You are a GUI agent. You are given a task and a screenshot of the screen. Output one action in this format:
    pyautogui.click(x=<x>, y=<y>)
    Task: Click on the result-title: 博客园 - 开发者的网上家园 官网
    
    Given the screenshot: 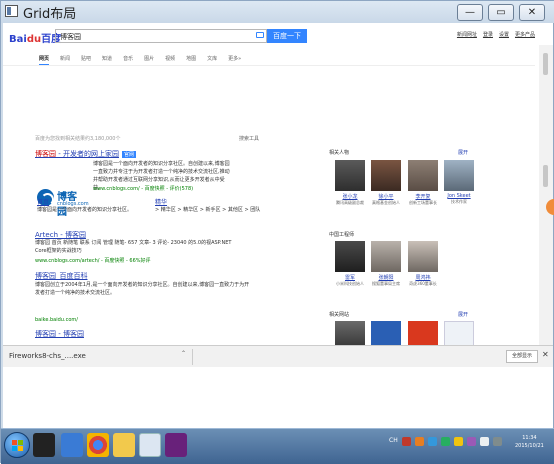 What is the action you would take?
    pyautogui.click(x=85, y=154)
    